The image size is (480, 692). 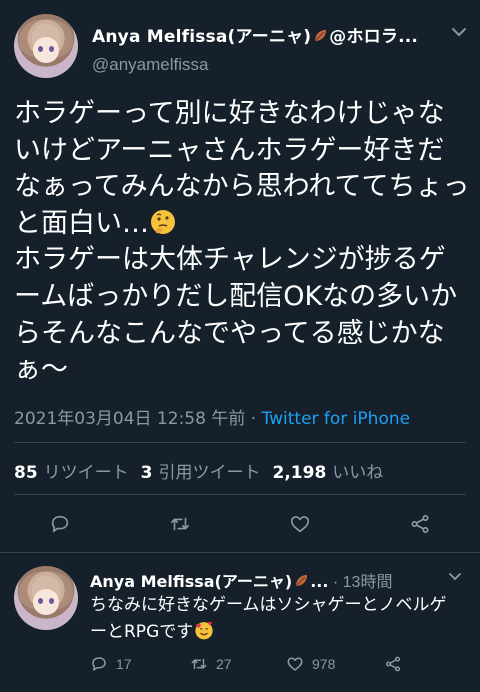 What do you see at coordinates (324, 664) in the screenshot?
I see `reply-like-count: 978` at bounding box center [324, 664].